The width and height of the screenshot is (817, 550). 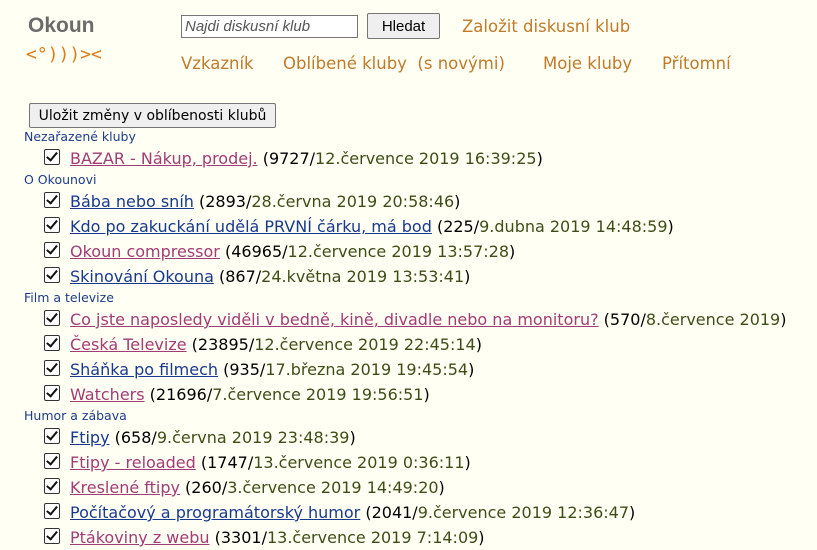 What do you see at coordinates (458, 226) in the screenshot?
I see `post-count: 225` at bounding box center [458, 226].